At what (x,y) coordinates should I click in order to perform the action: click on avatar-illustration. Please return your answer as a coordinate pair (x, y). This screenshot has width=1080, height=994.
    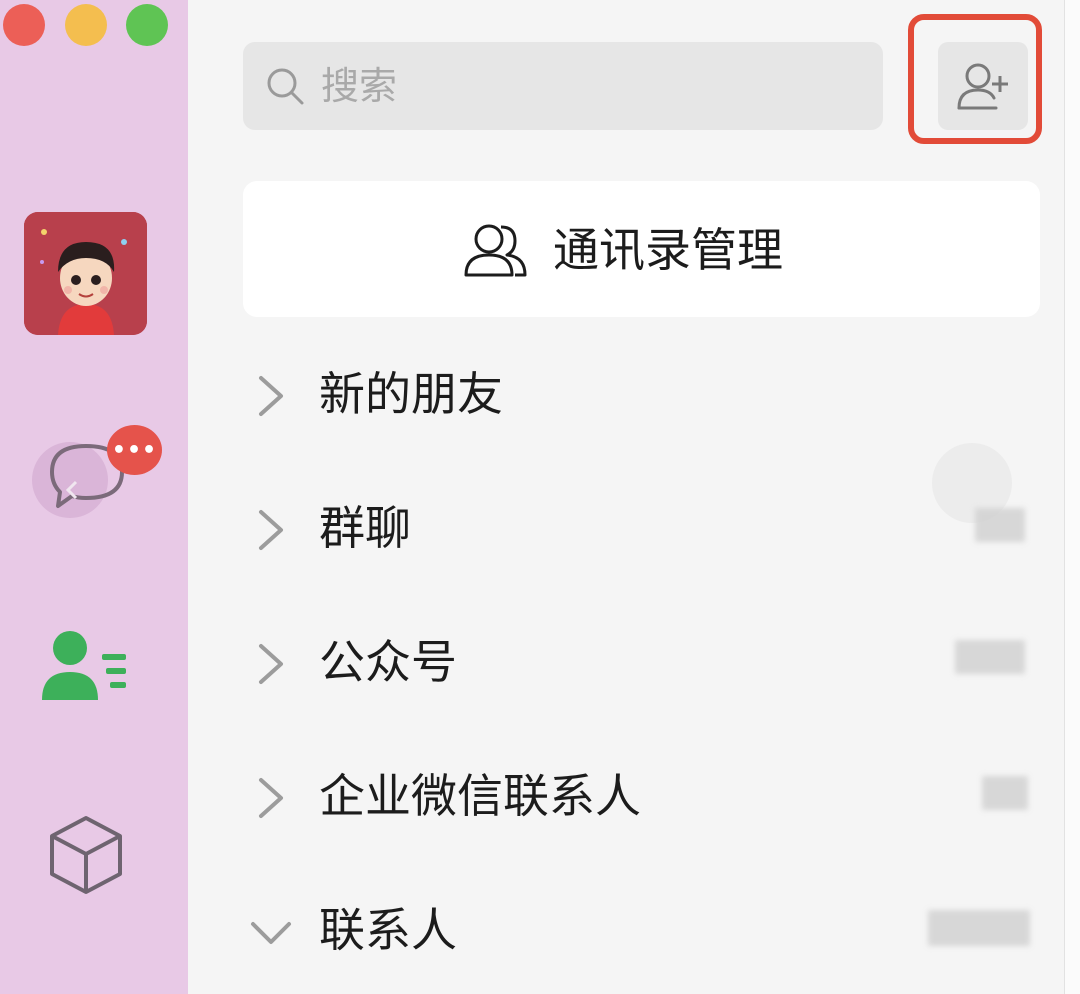
    Looking at the image, I should click on (85, 273).